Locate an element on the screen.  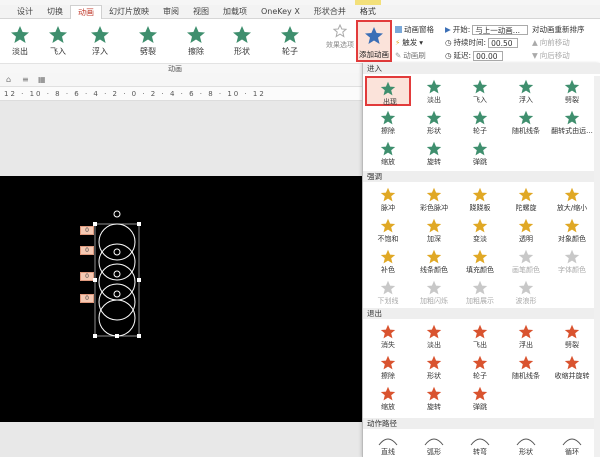
tab-review: 审阅 is located at coordinates (171, 12).